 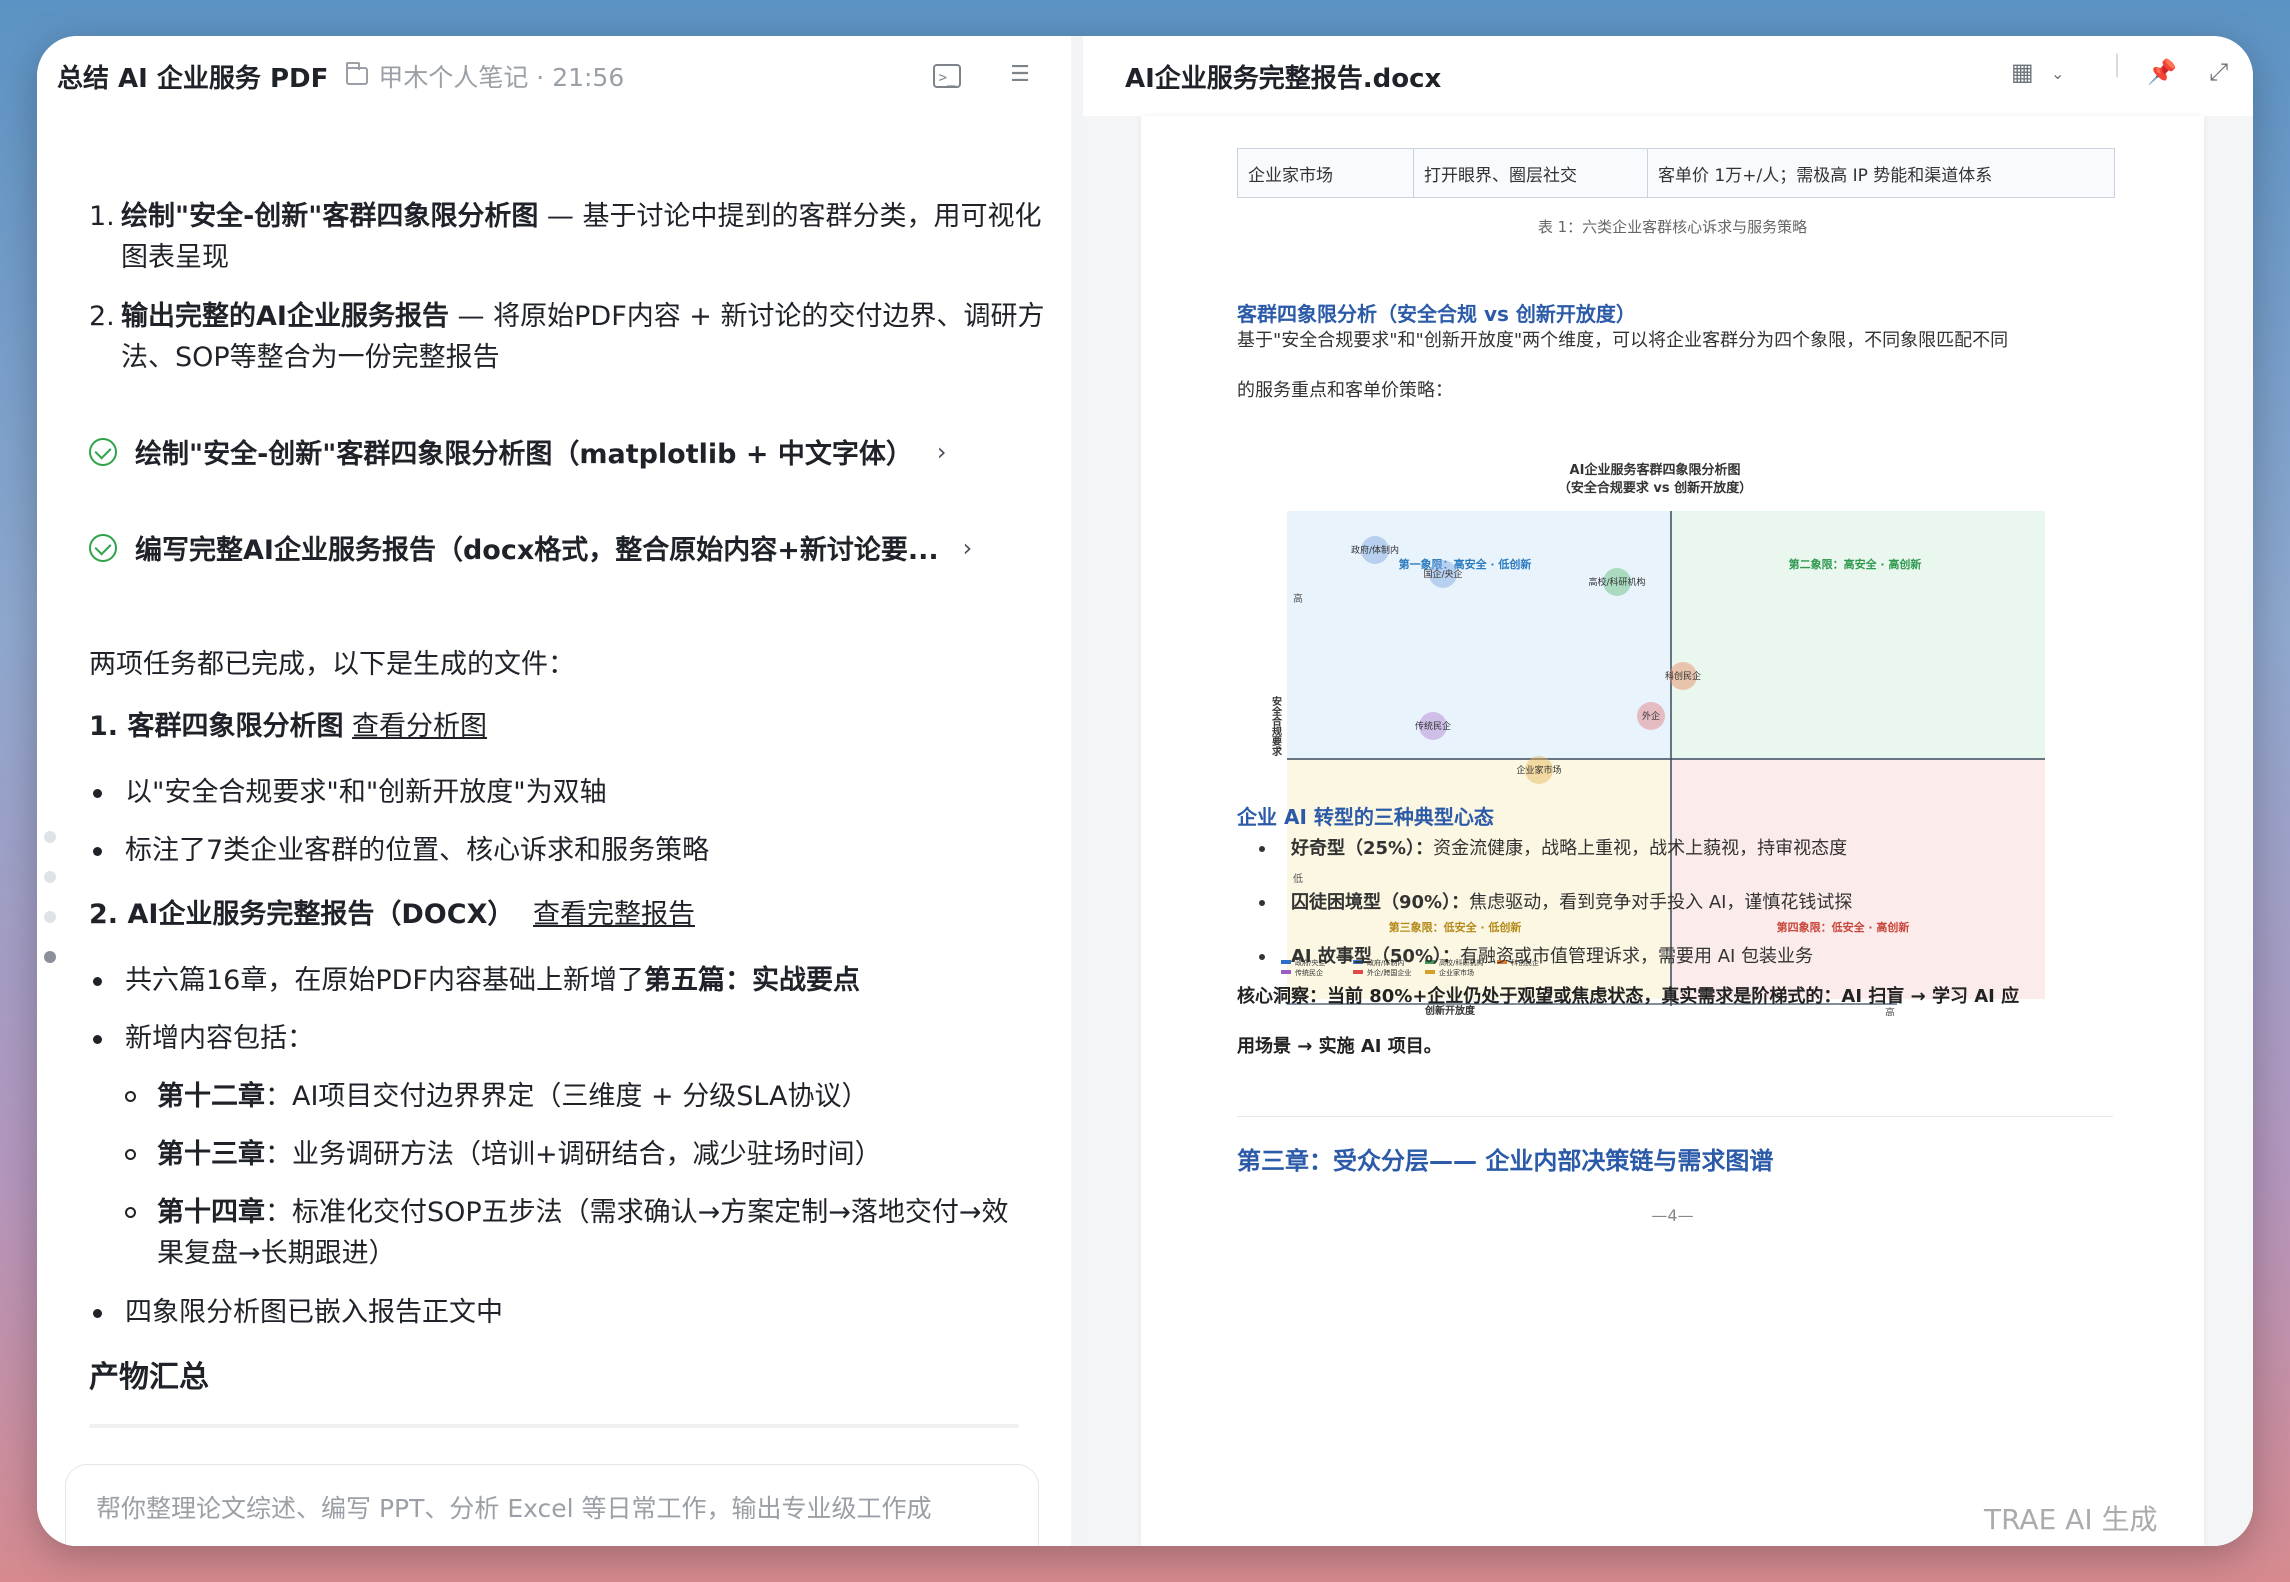 I want to click on y-high-label: 高, so click(x=1298, y=598).